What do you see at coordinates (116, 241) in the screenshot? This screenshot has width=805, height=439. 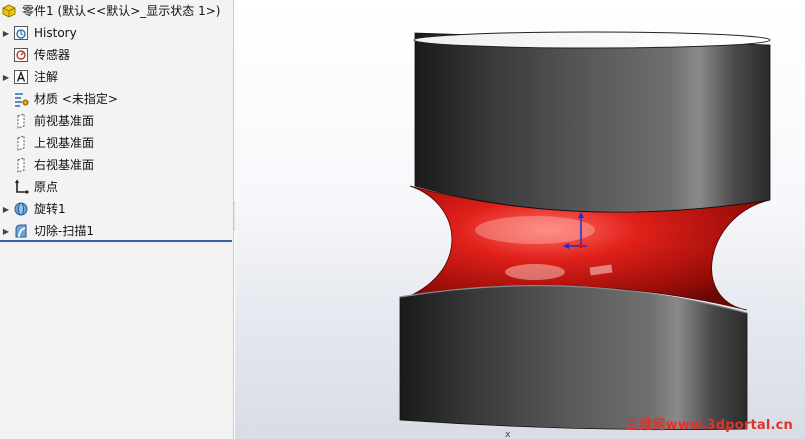 I see `tree-rollback-bar` at bounding box center [116, 241].